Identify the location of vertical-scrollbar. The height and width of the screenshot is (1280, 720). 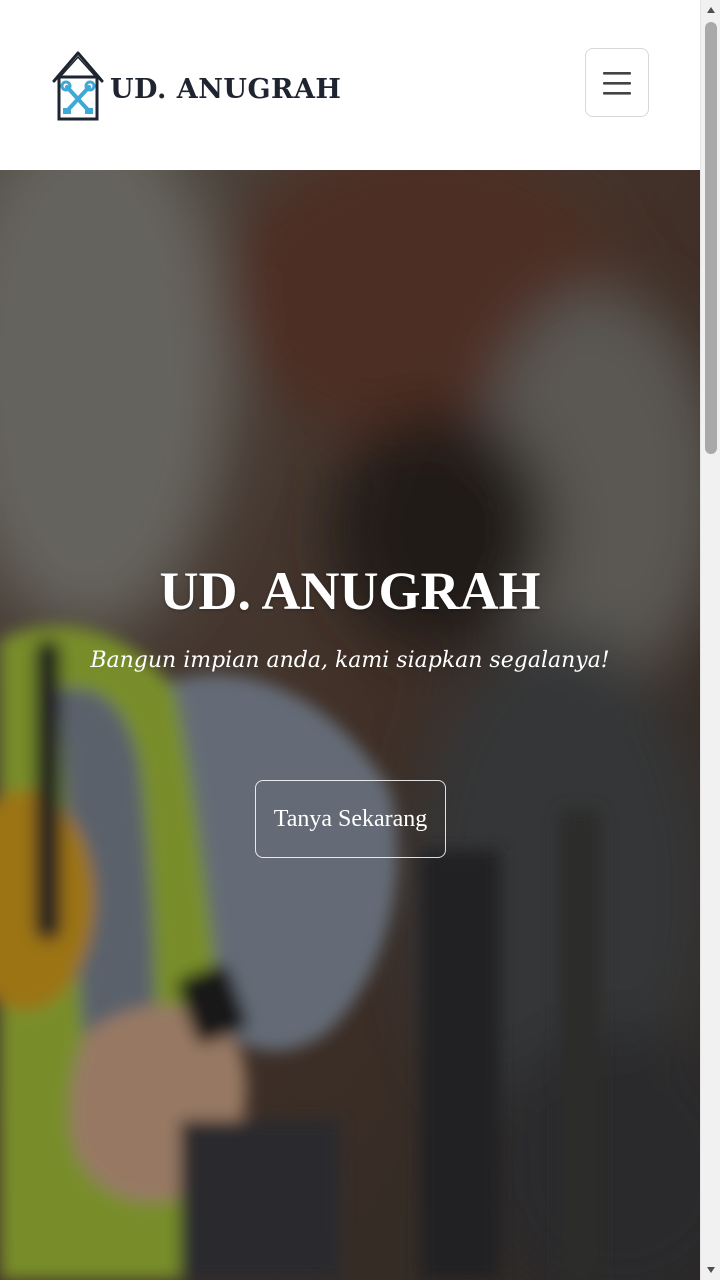
(710, 640).